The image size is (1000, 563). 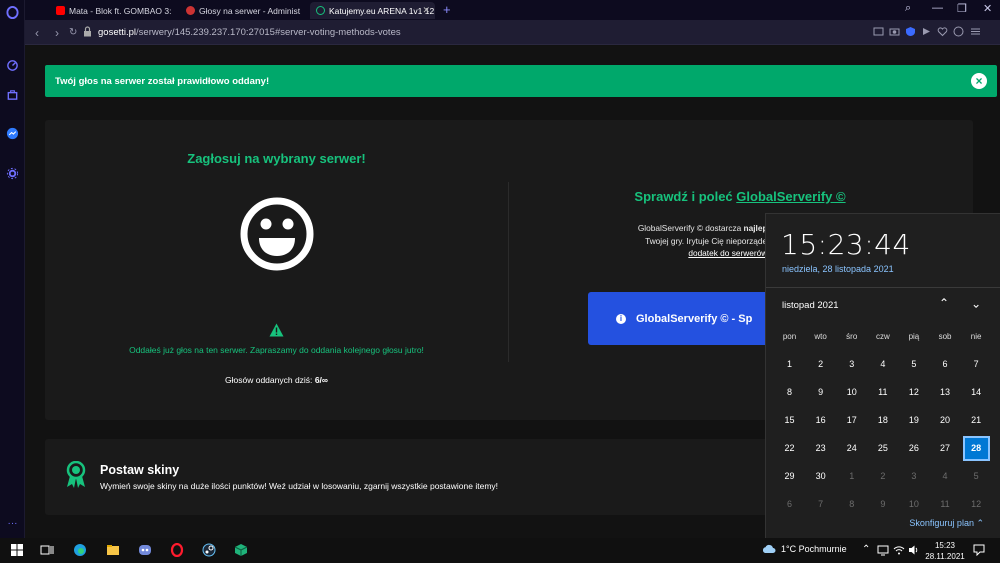 What do you see at coordinates (942, 31) in the screenshot?
I see `heart-icon` at bounding box center [942, 31].